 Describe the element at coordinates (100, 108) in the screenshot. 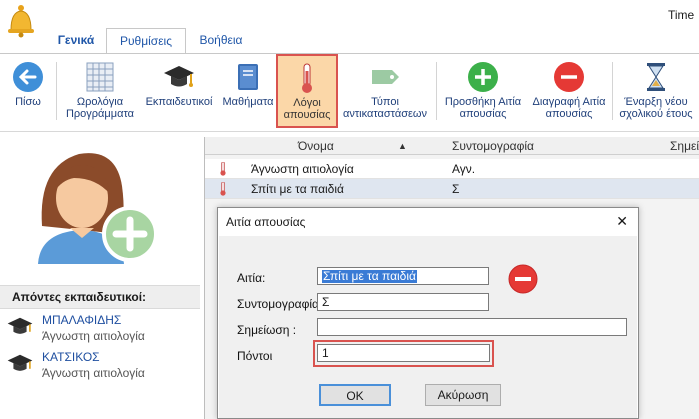

I see `timetables-label: Ωρολόγια Προγράμματα` at that location.